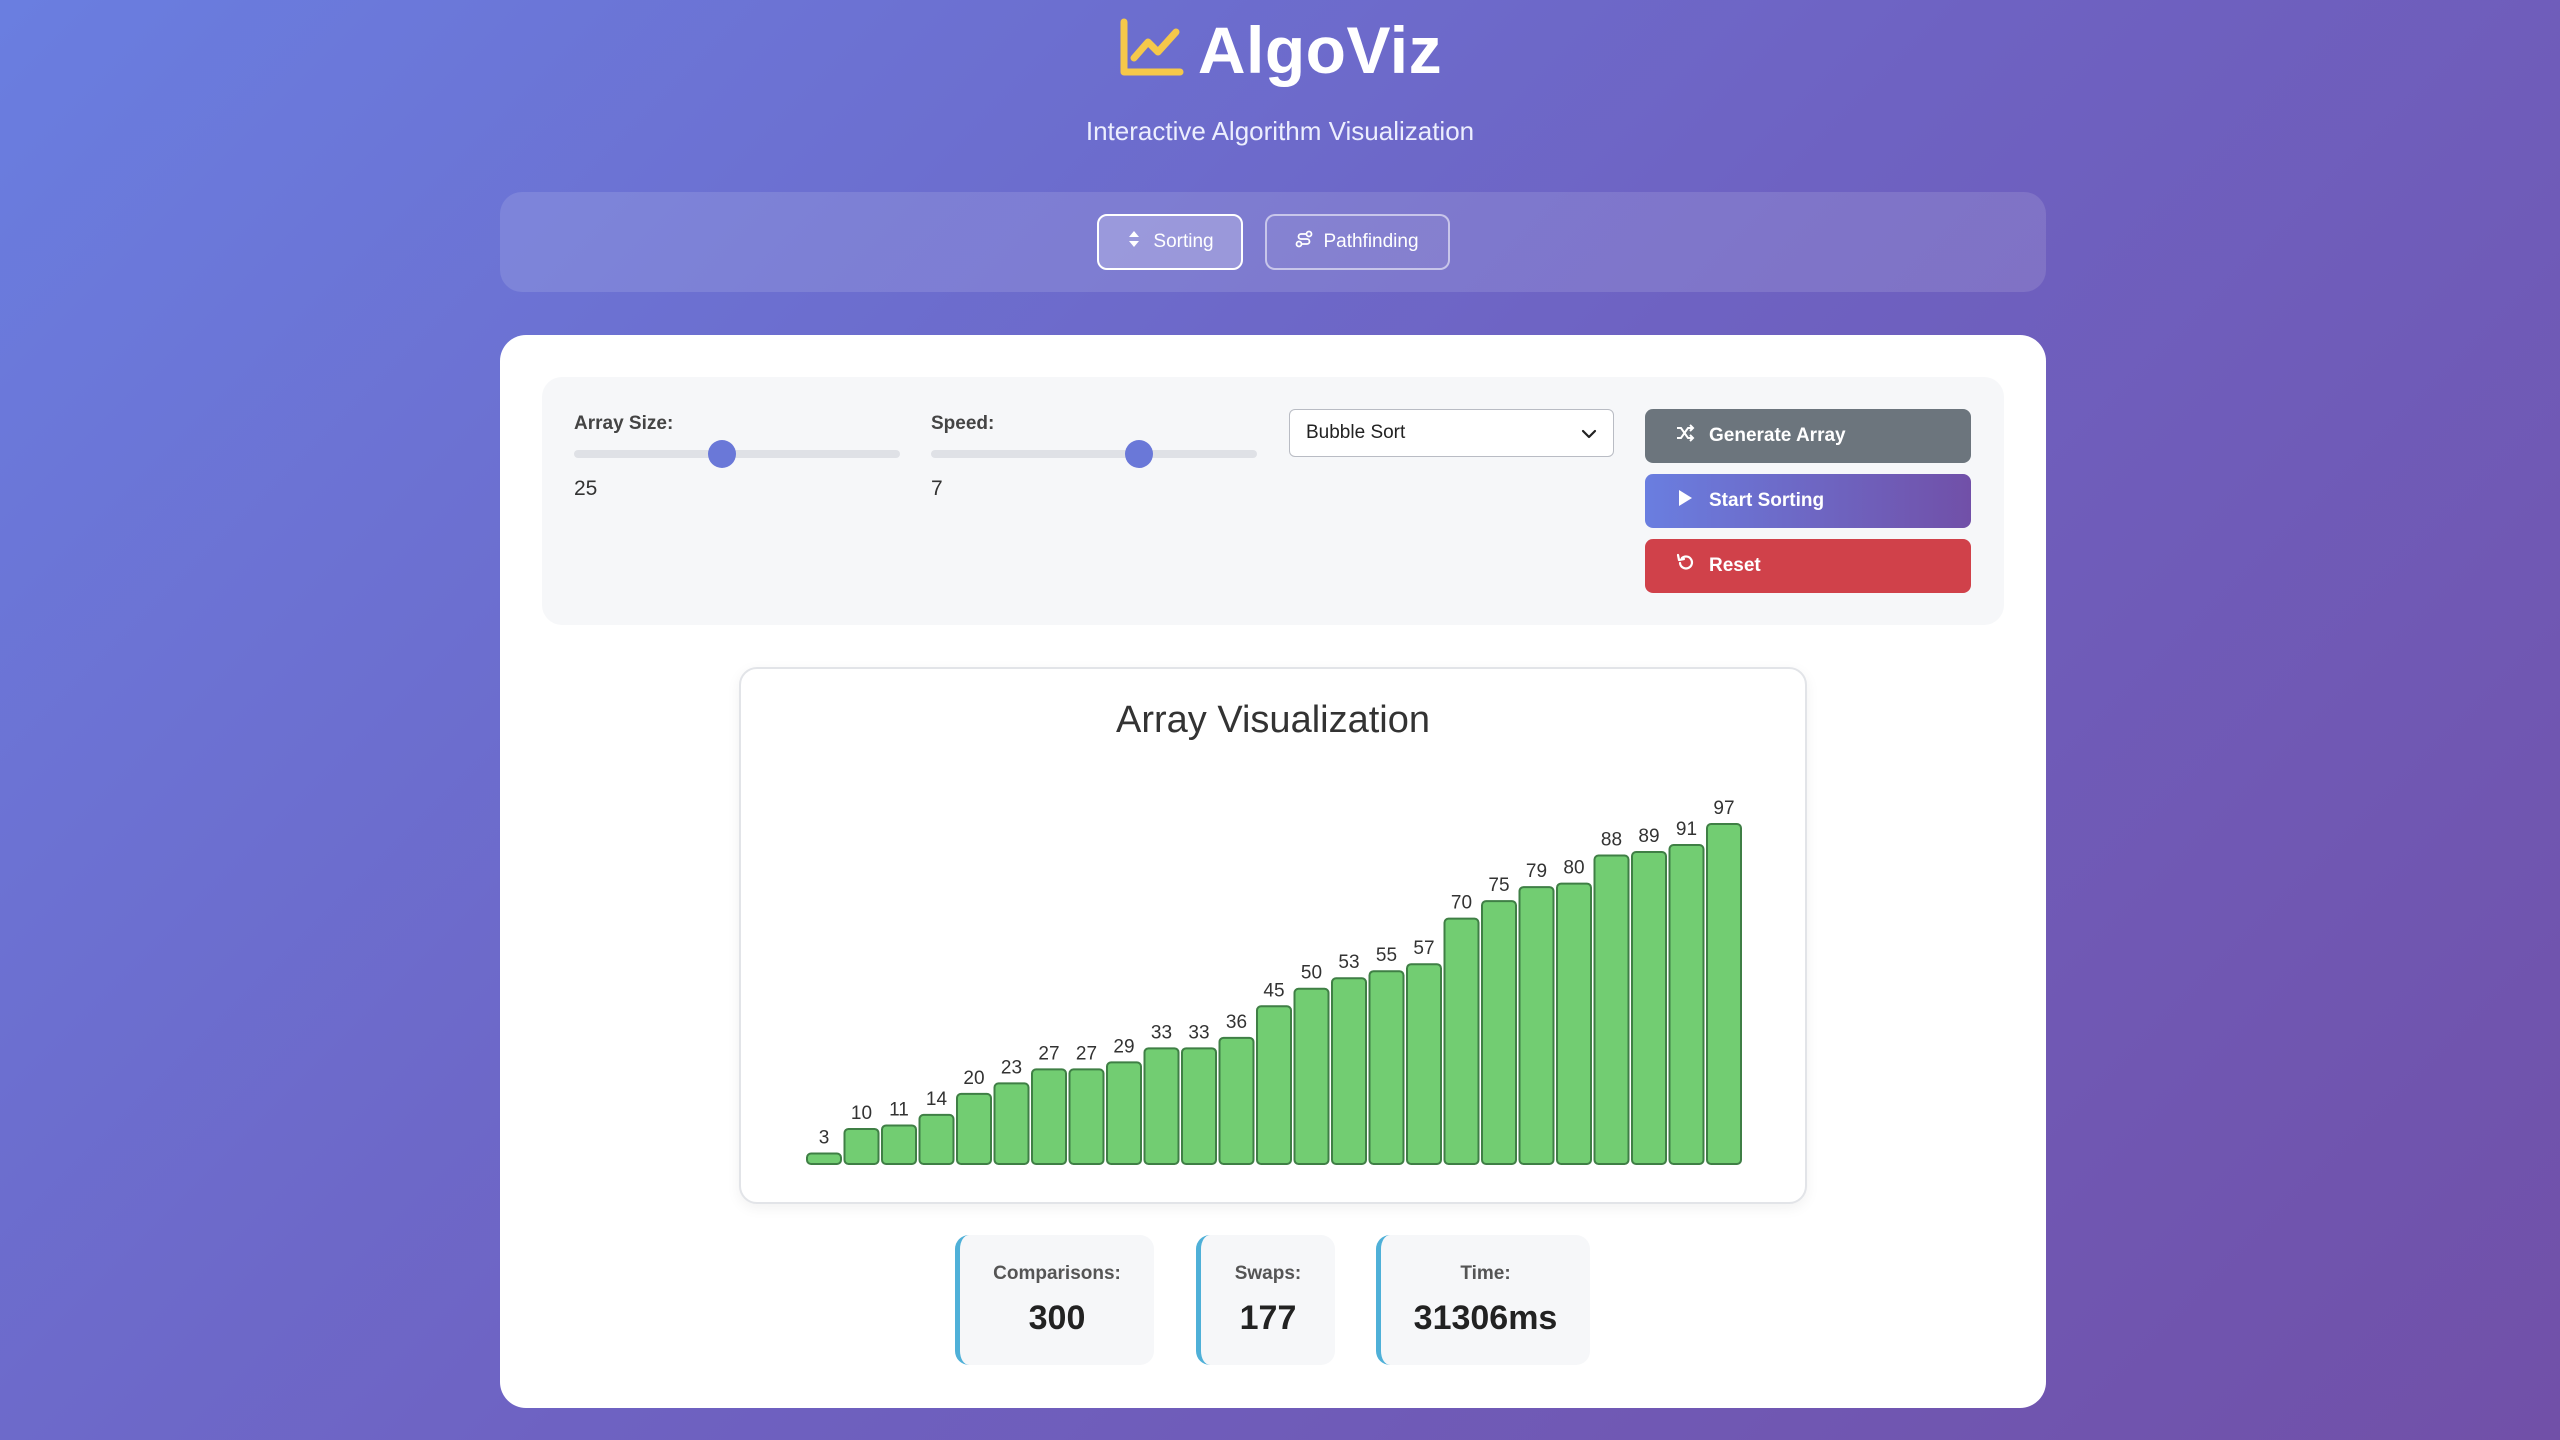 Image resolution: width=2560 pixels, height=1440 pixels. I want to click on bar-label-13: 50, so click(1311, 973).